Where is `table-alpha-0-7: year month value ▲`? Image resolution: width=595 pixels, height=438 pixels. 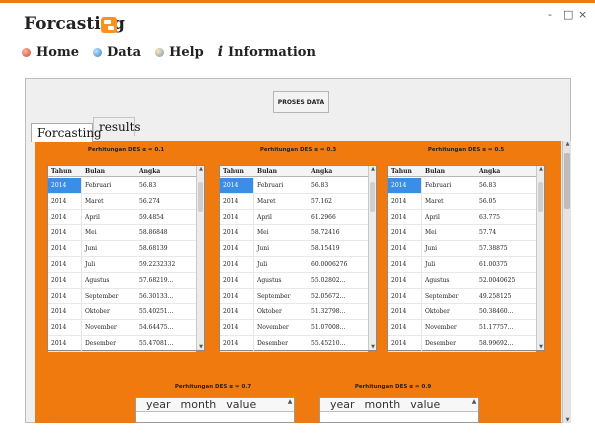
table-alpha-0-7: year month value ▲ is located at coordinates (215, 410).